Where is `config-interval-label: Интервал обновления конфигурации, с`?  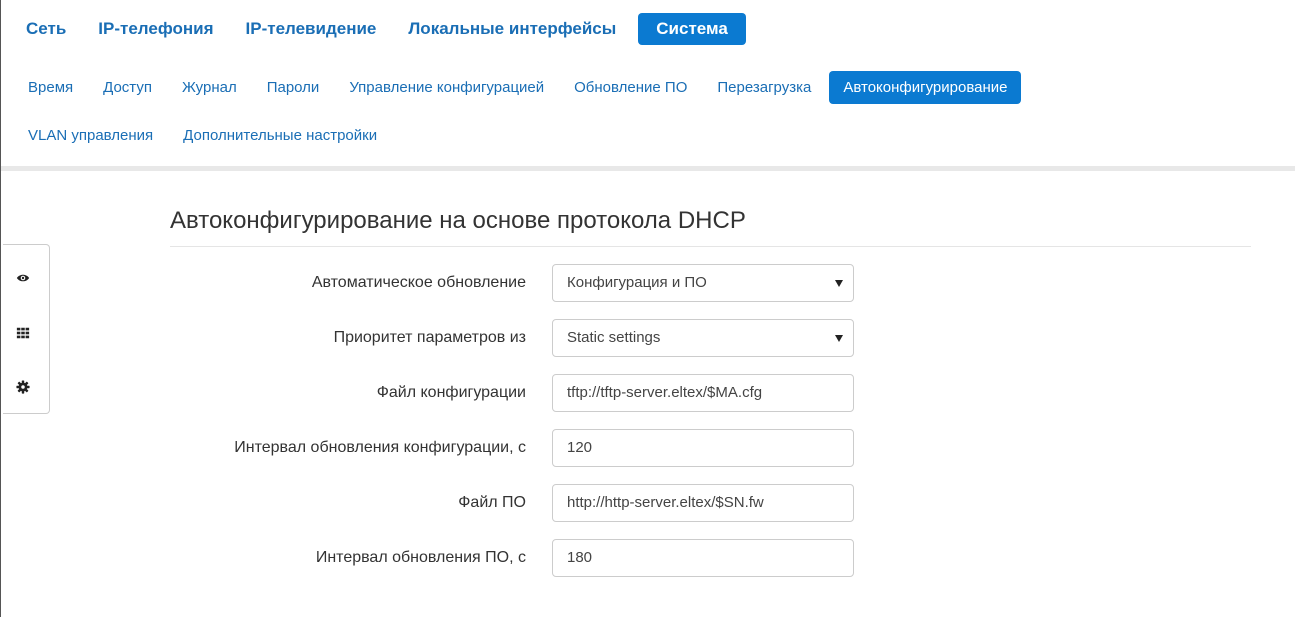 config-interval-label: Интервал обновления конфигурации, с is located at coordinates (380, 447).